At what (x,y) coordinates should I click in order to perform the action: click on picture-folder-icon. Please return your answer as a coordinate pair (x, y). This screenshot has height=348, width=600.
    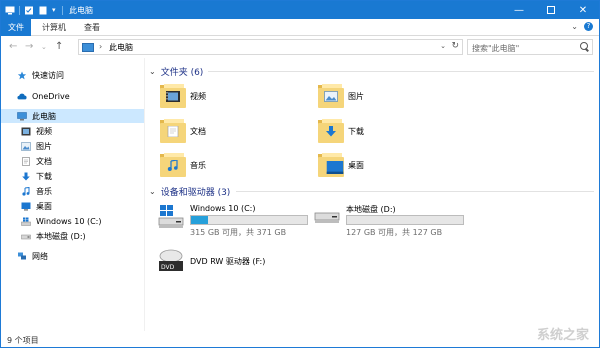
    Looking at the image, I should click on (331, 96).